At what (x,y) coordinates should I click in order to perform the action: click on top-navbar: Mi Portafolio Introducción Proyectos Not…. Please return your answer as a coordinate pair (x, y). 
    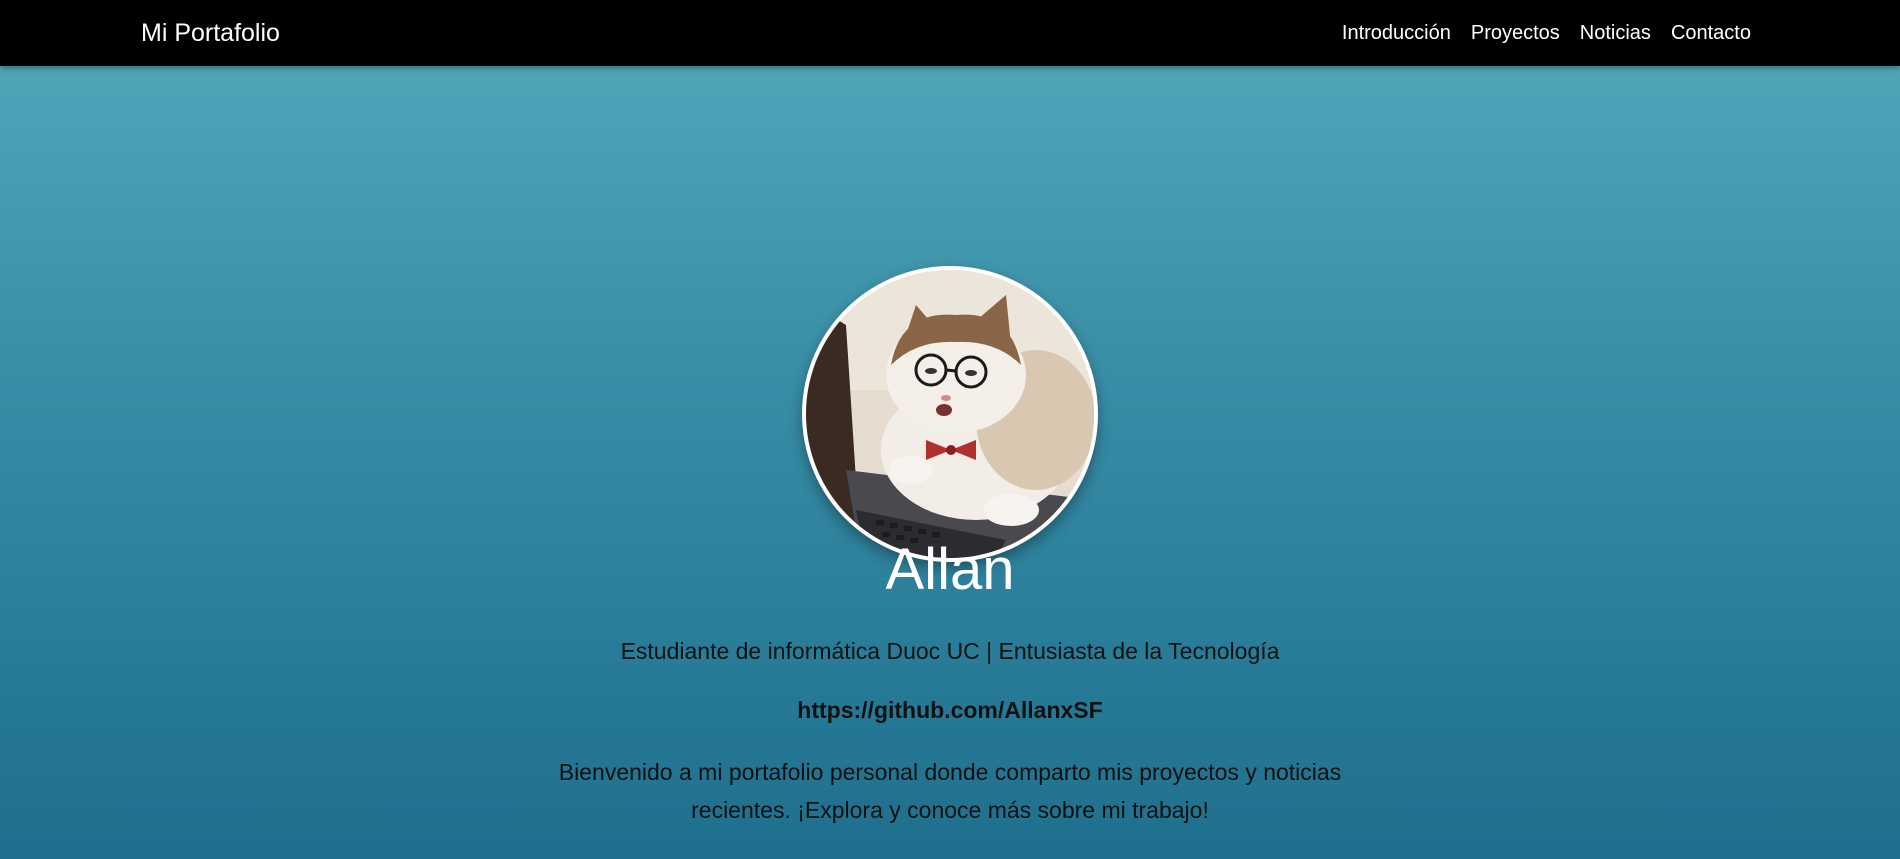
    Looking at the image, I should click on (950, 33).